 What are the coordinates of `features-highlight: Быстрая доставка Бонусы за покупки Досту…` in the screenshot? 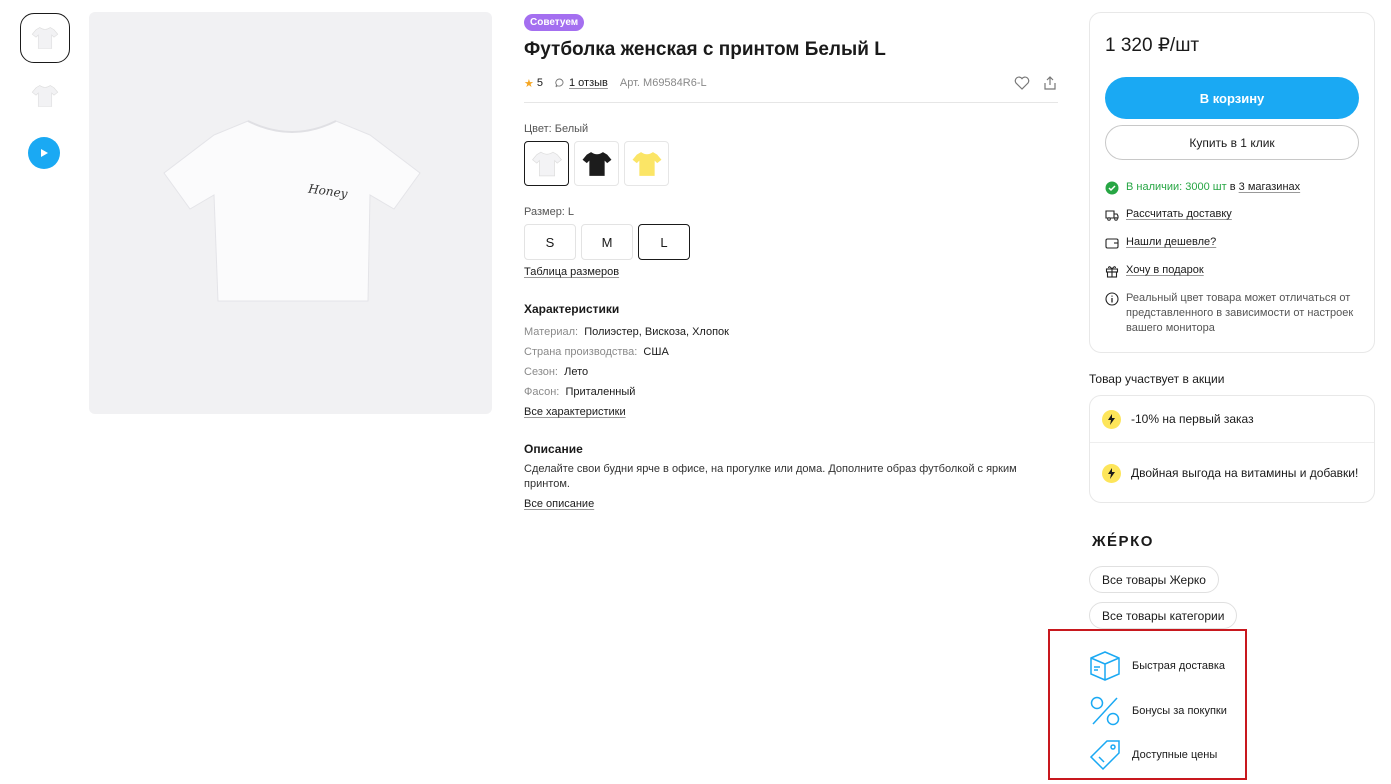 It's located at (1147, 704).